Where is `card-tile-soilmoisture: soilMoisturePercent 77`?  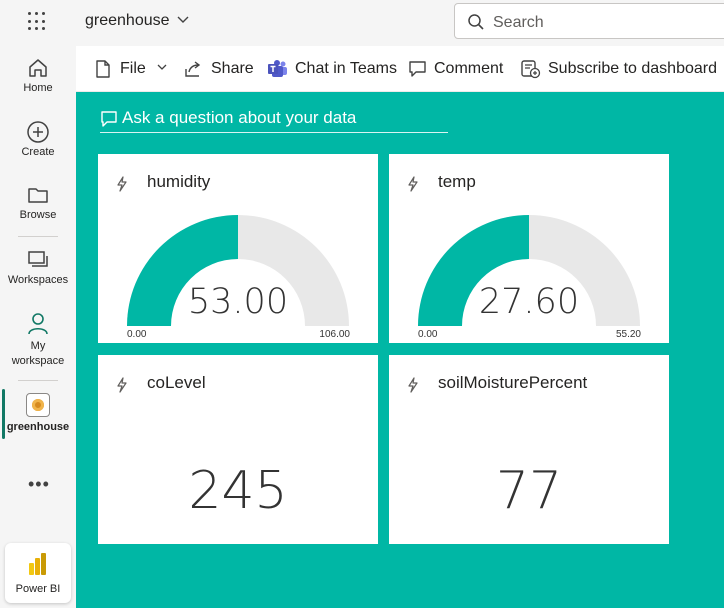 card-tile-soilmoisture: soilMoisturePercent 77 is located at coordinates (529, 449).